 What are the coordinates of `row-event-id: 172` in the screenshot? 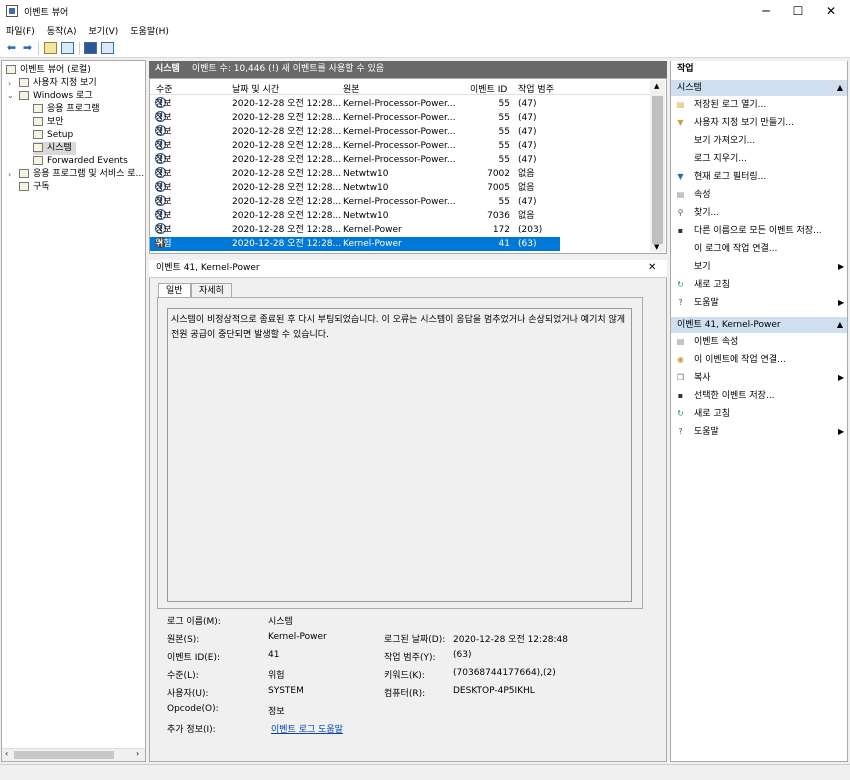 It's located at (501, 230).